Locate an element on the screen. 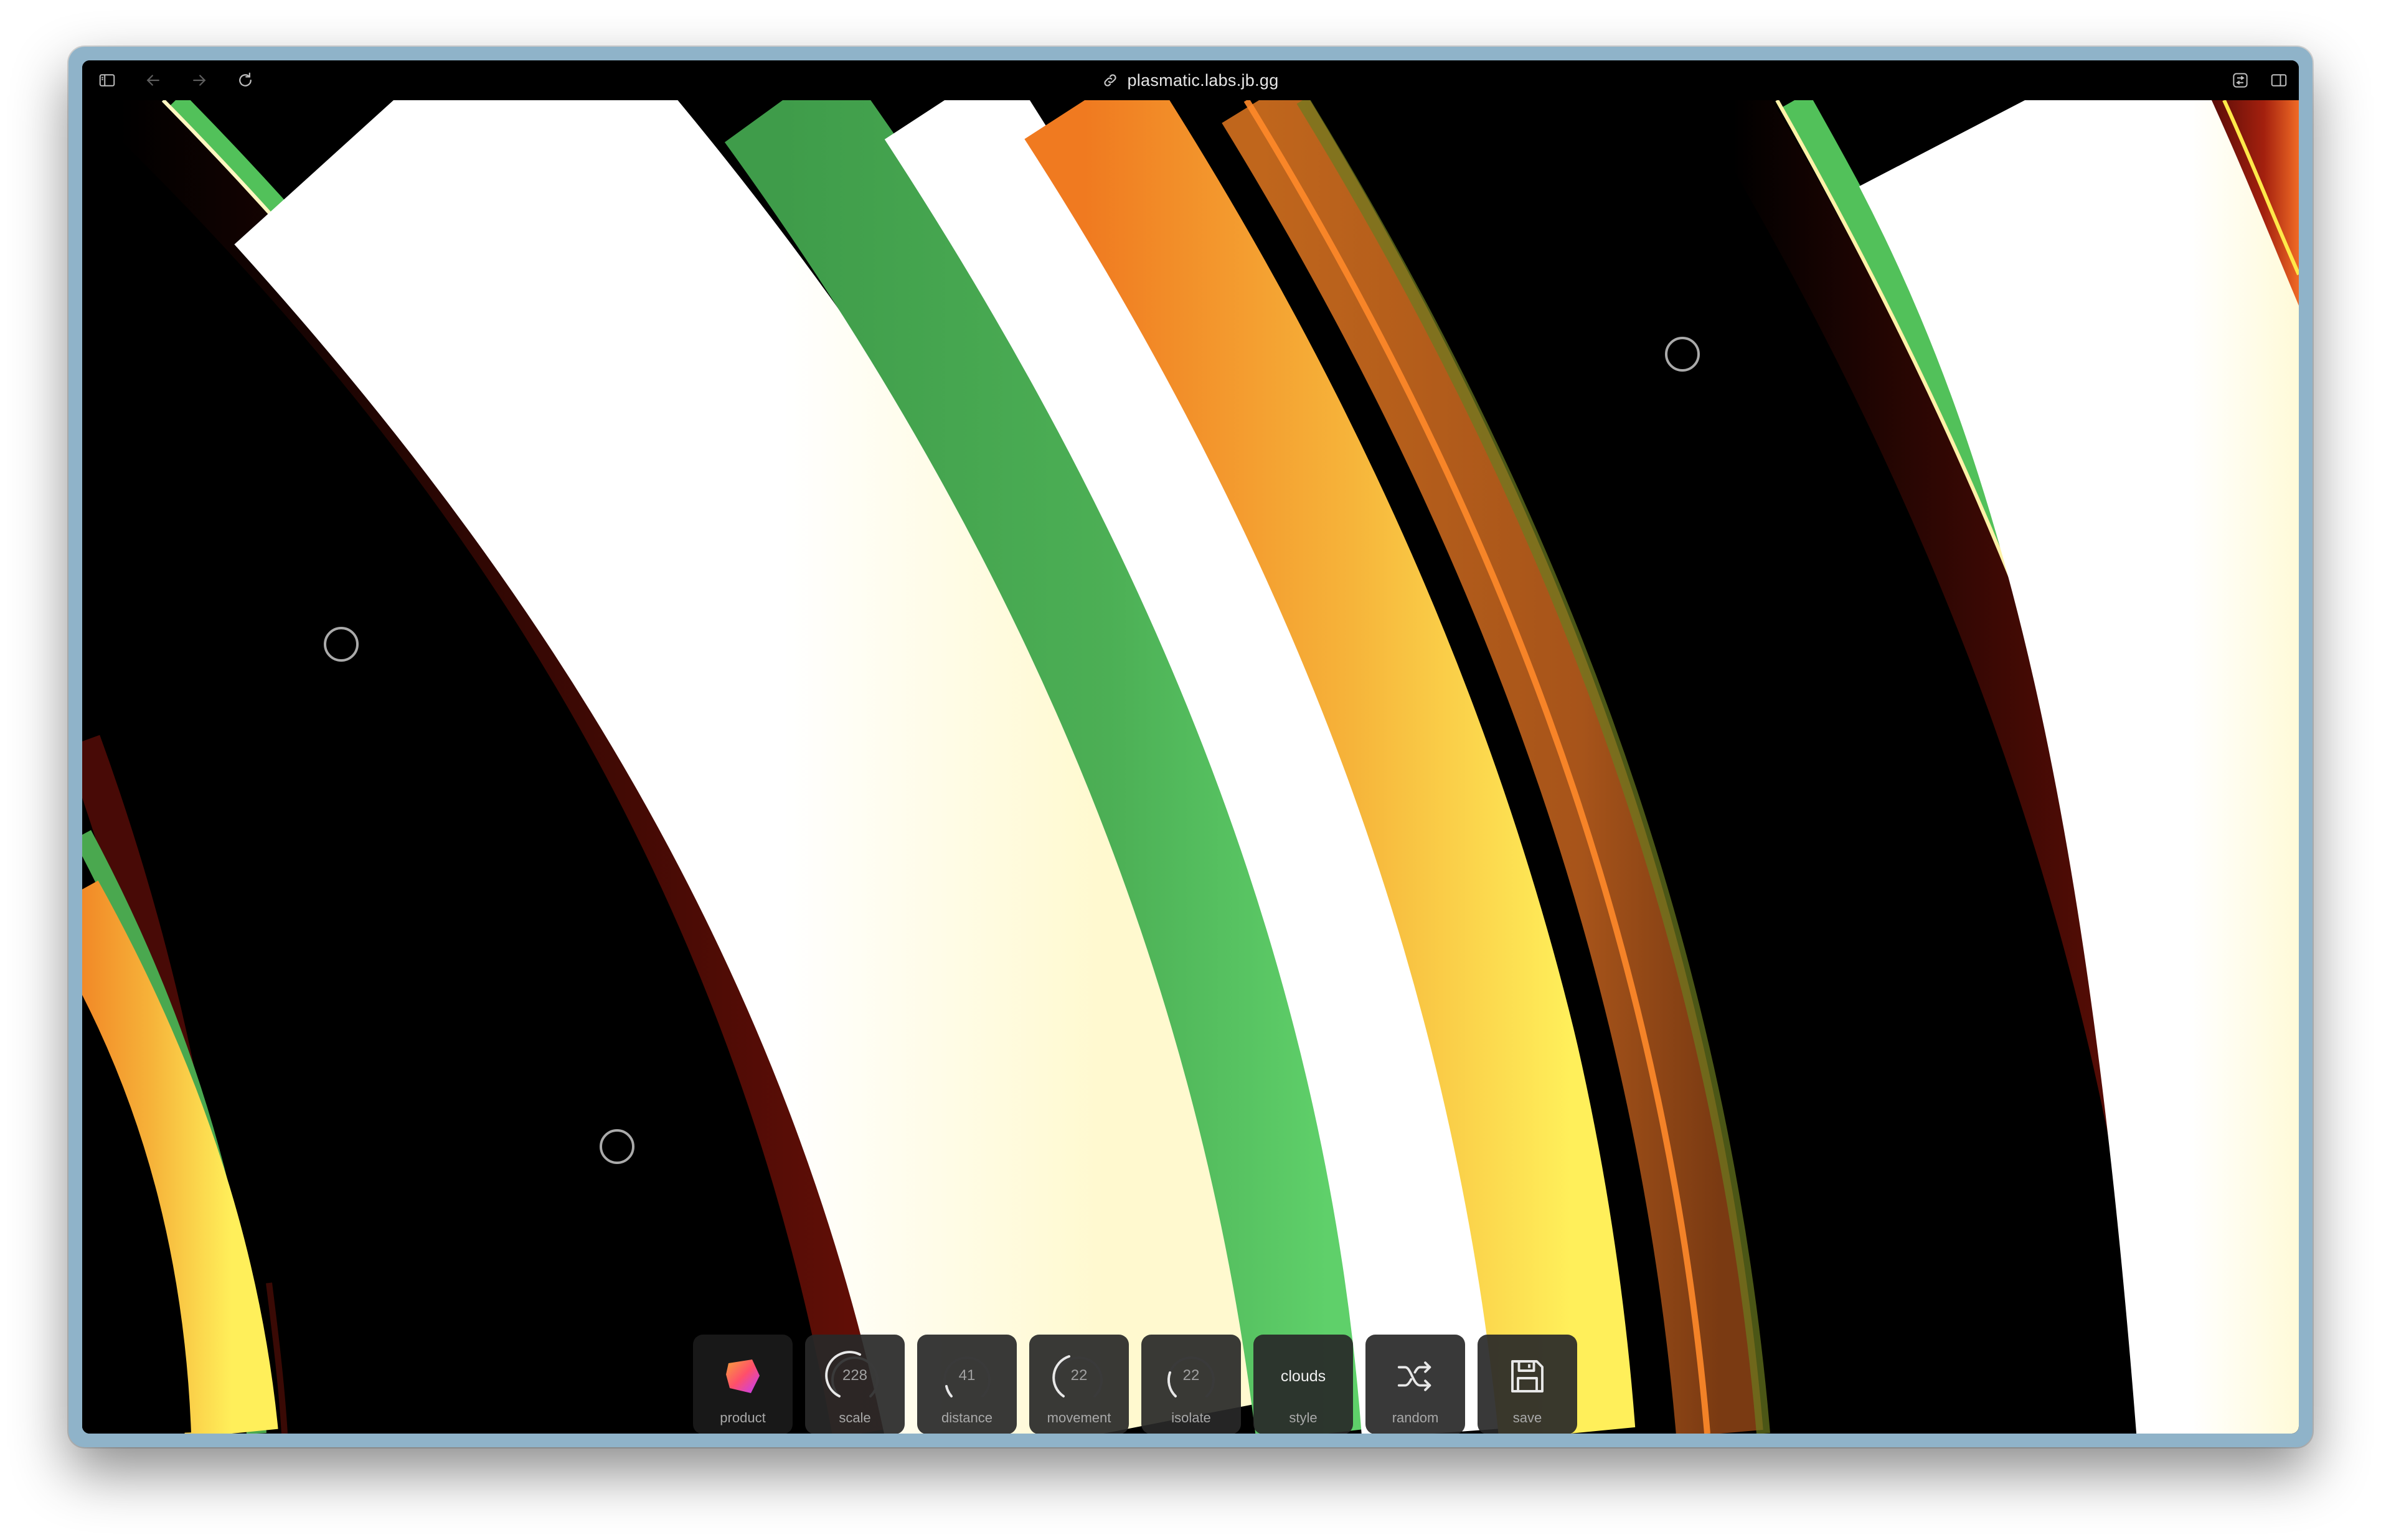  random-label: random is located at coordinates (1415, 1417).